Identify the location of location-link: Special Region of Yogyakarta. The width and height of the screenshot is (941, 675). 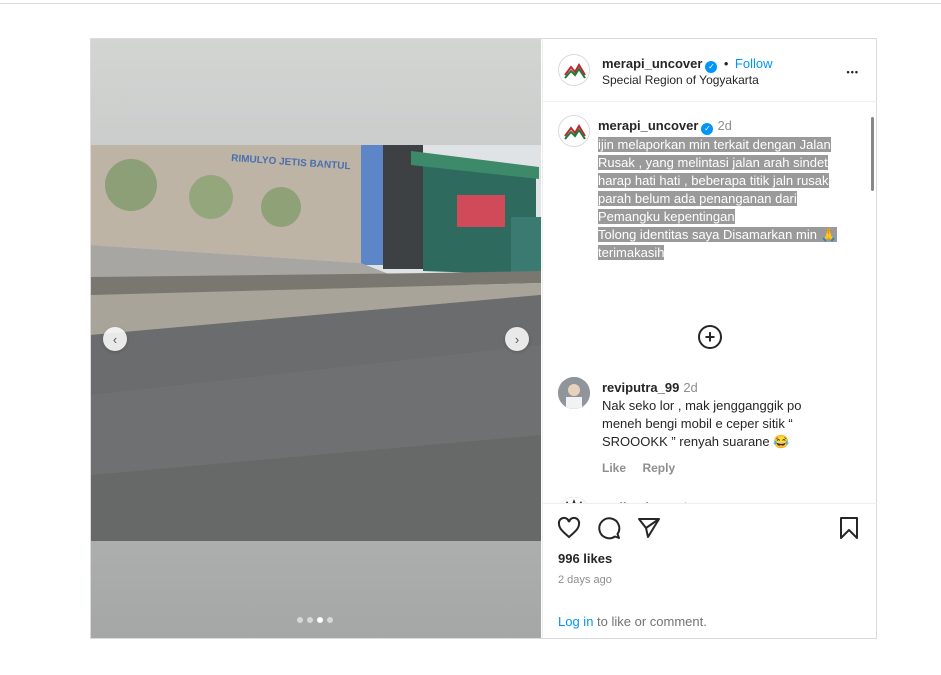
(680, 80).